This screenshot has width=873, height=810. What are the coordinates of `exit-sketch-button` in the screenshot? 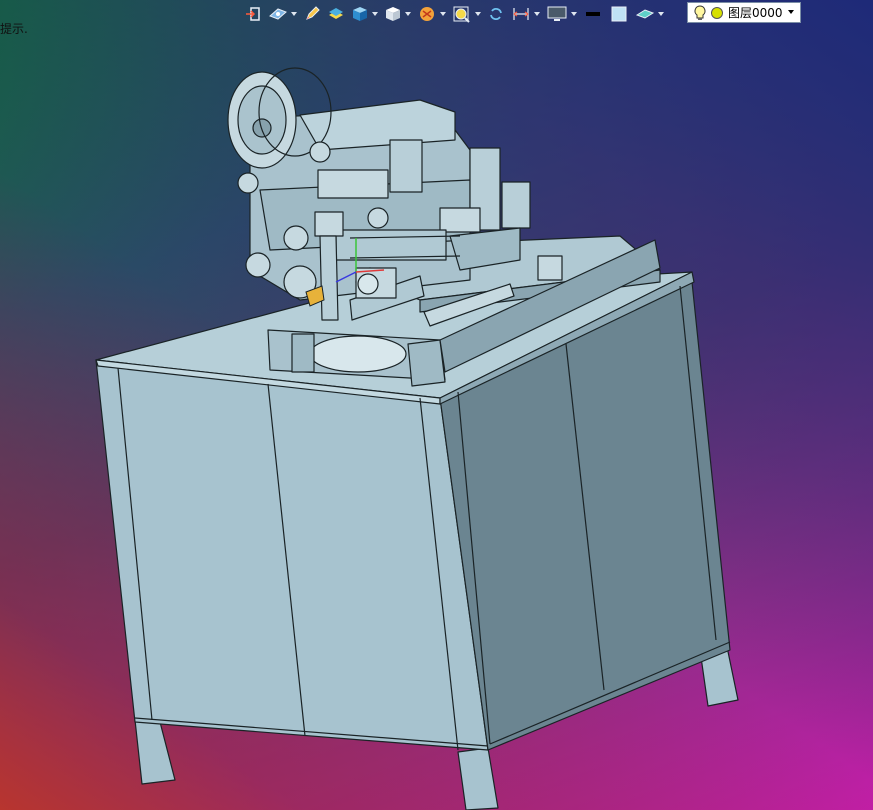 It's located at (253, 14).